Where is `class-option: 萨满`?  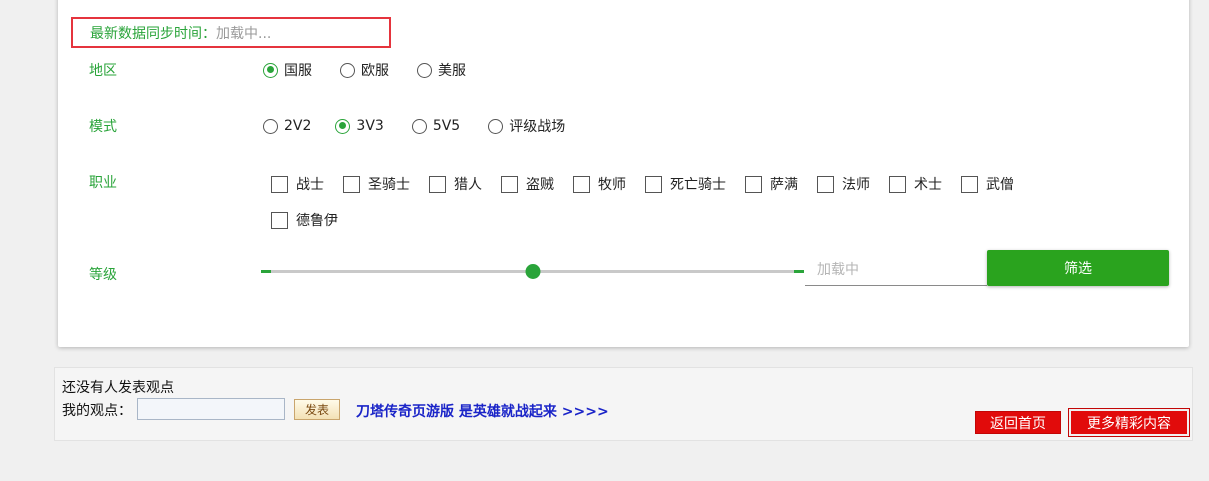 class-option: 萨满 is located at coordinates (771, 184).